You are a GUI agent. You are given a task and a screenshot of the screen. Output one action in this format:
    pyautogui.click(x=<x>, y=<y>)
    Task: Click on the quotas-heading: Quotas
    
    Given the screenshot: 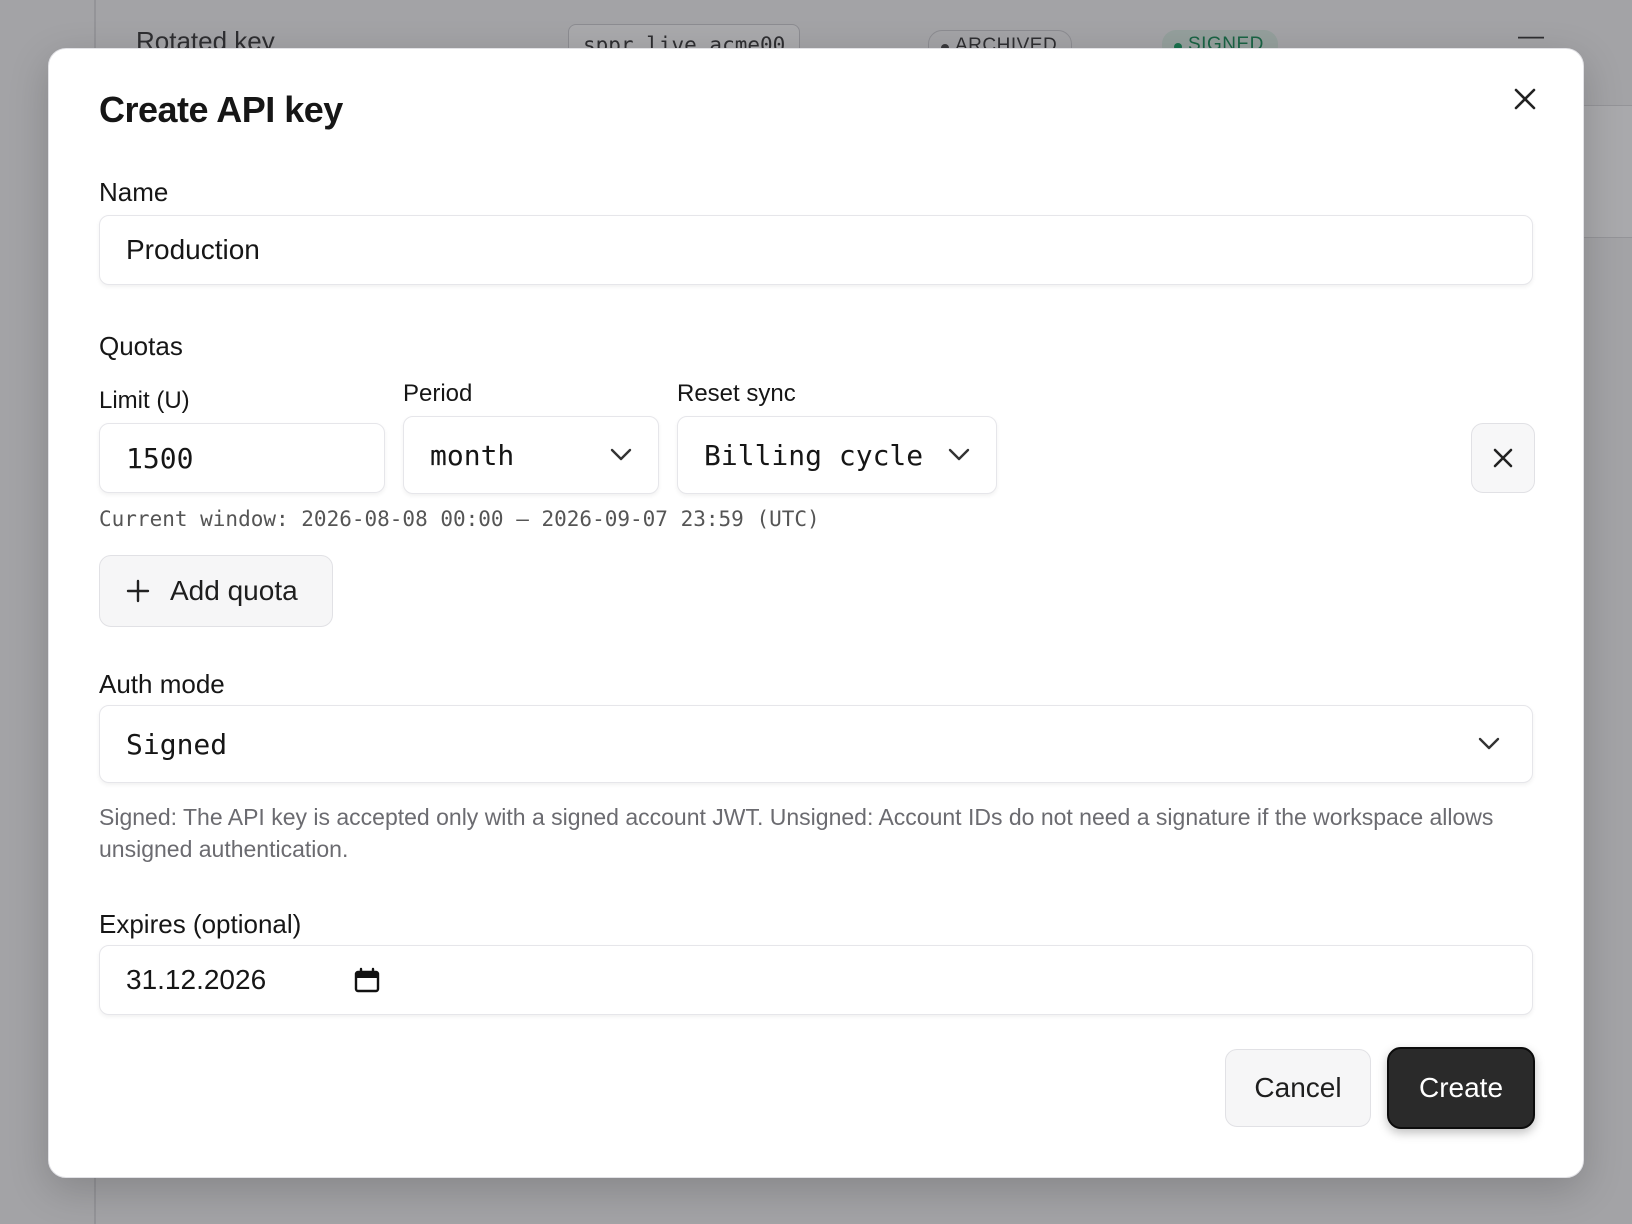 What is the action you would take?
    pyautogui.click(x=141, y=346)
    